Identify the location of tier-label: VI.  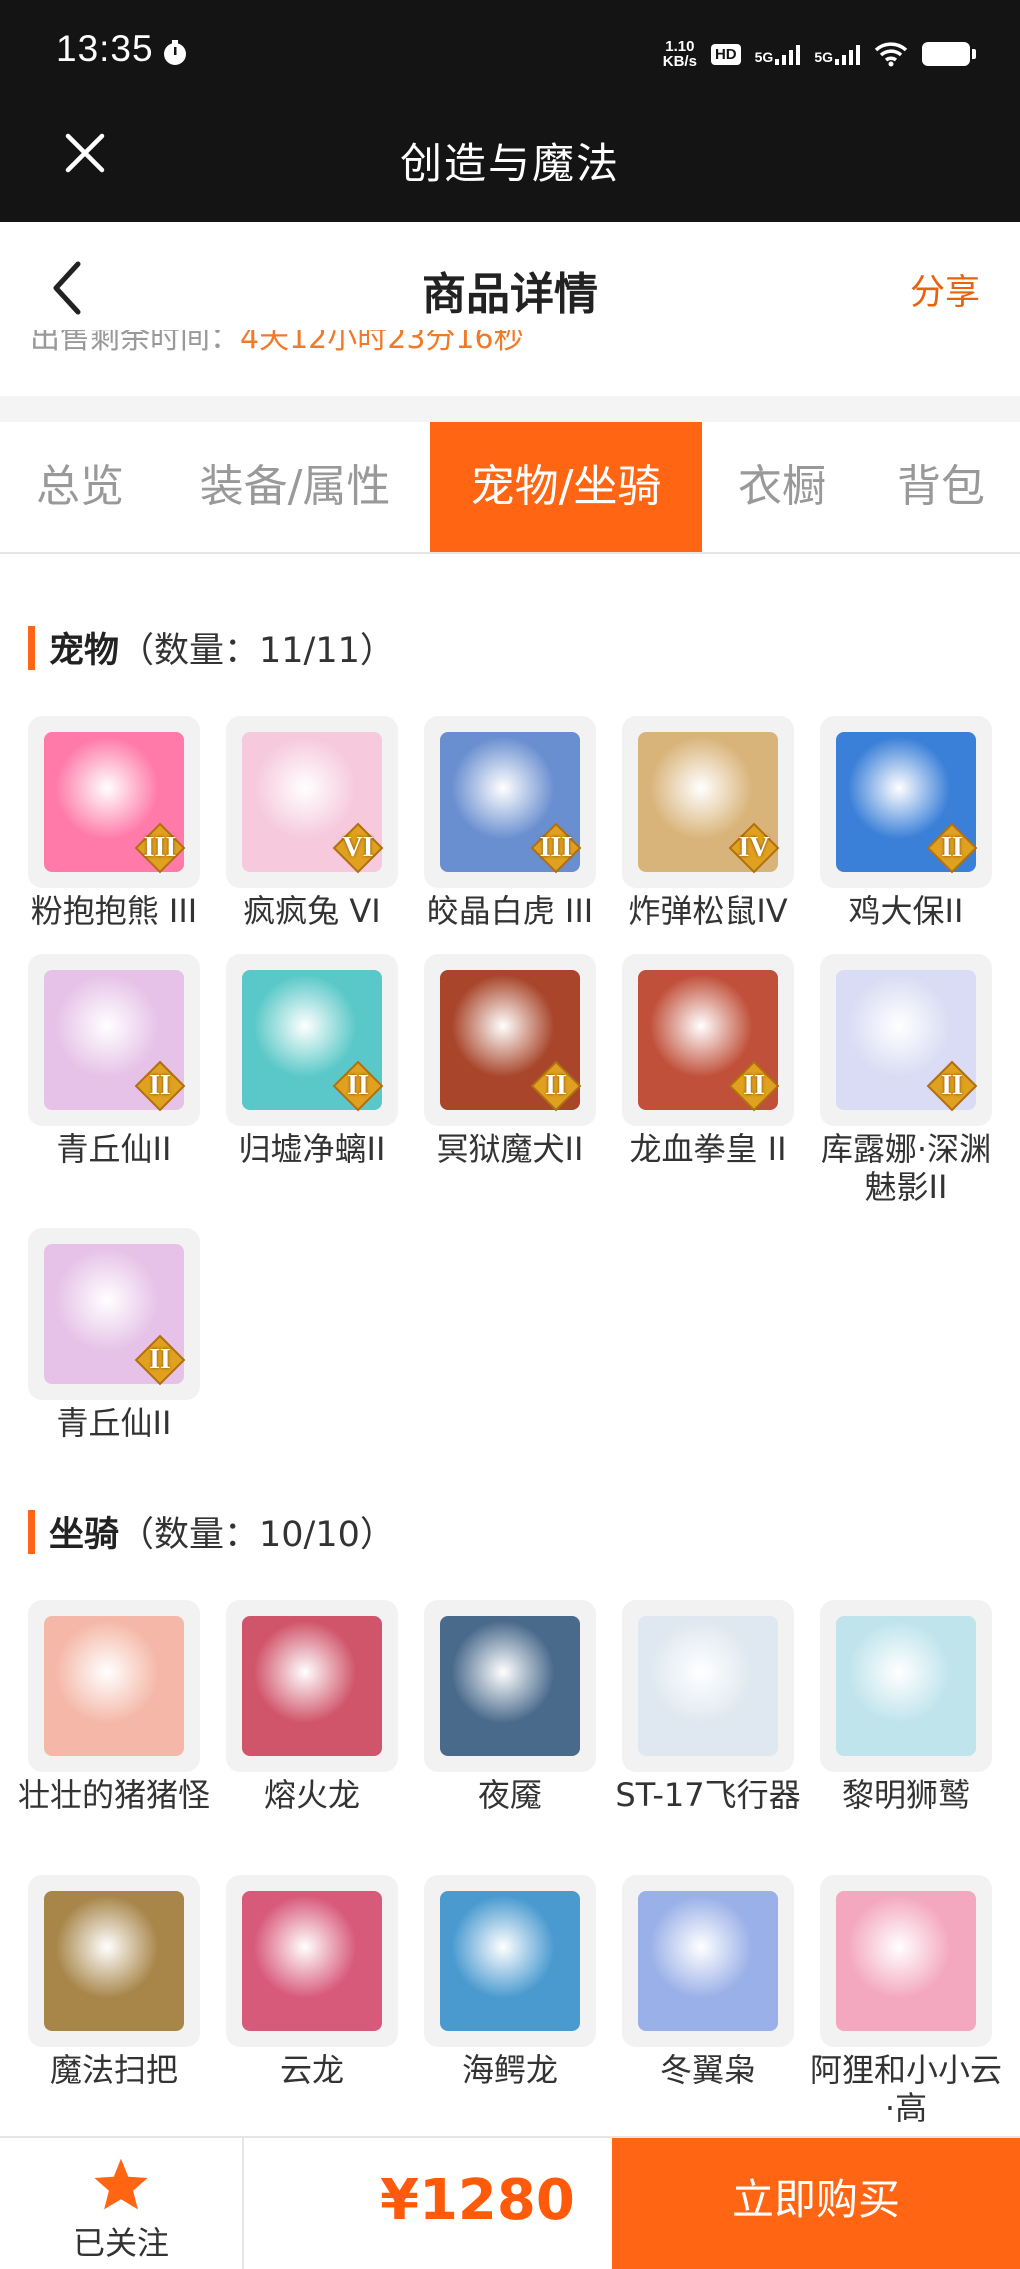
(358, 847).